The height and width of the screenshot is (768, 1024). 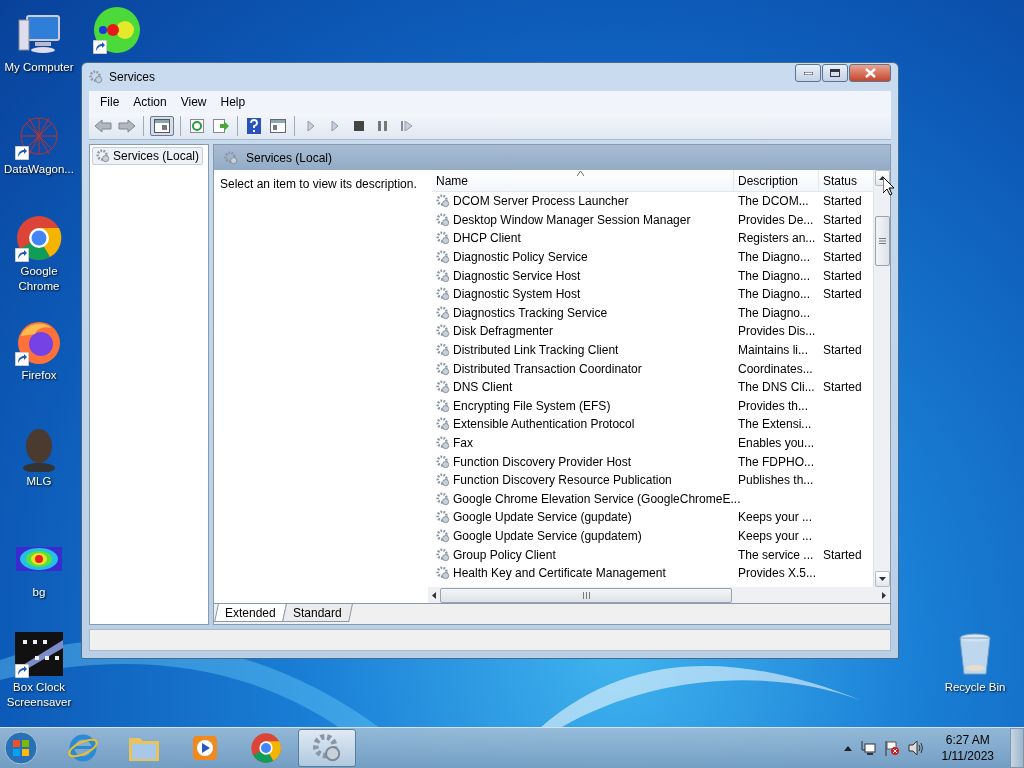 What do you see at coordinates (39, 238) in the screenshot?
I see `browser-icon` at bounding box center [39, 238].